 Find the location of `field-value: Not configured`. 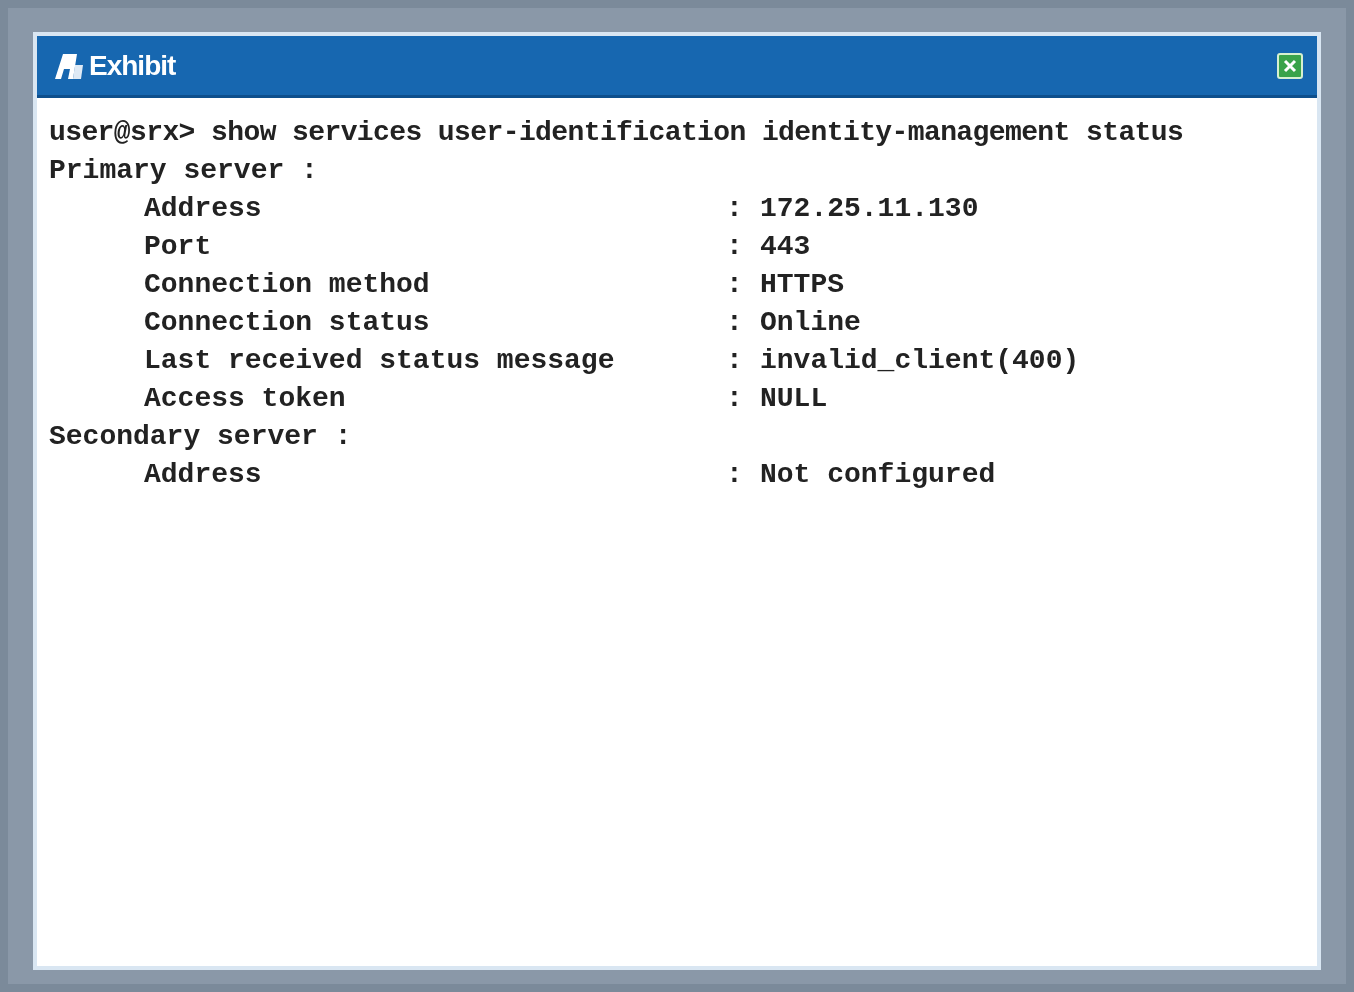

field-value: Not configured is located at coordinates (878, 475).